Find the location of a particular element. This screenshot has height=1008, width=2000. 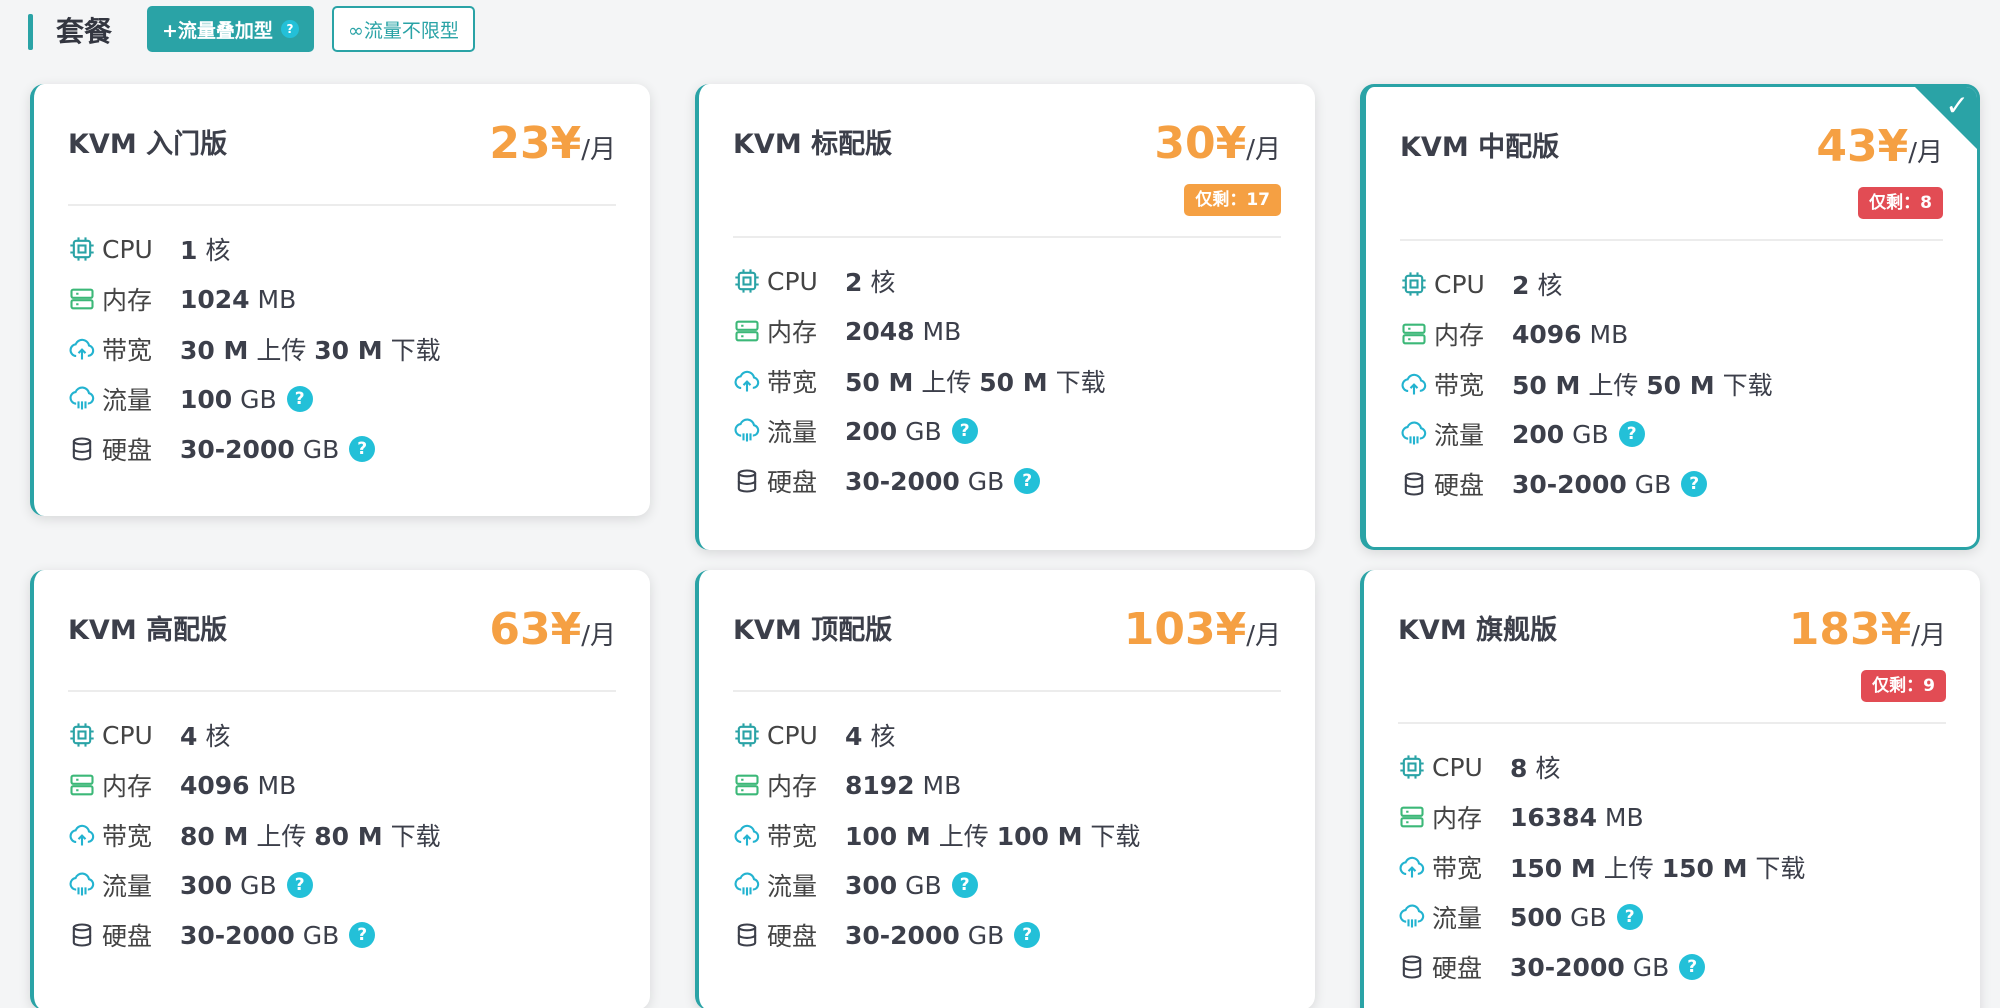

price-amount: 23¥ is located at coordinates (535, 143).